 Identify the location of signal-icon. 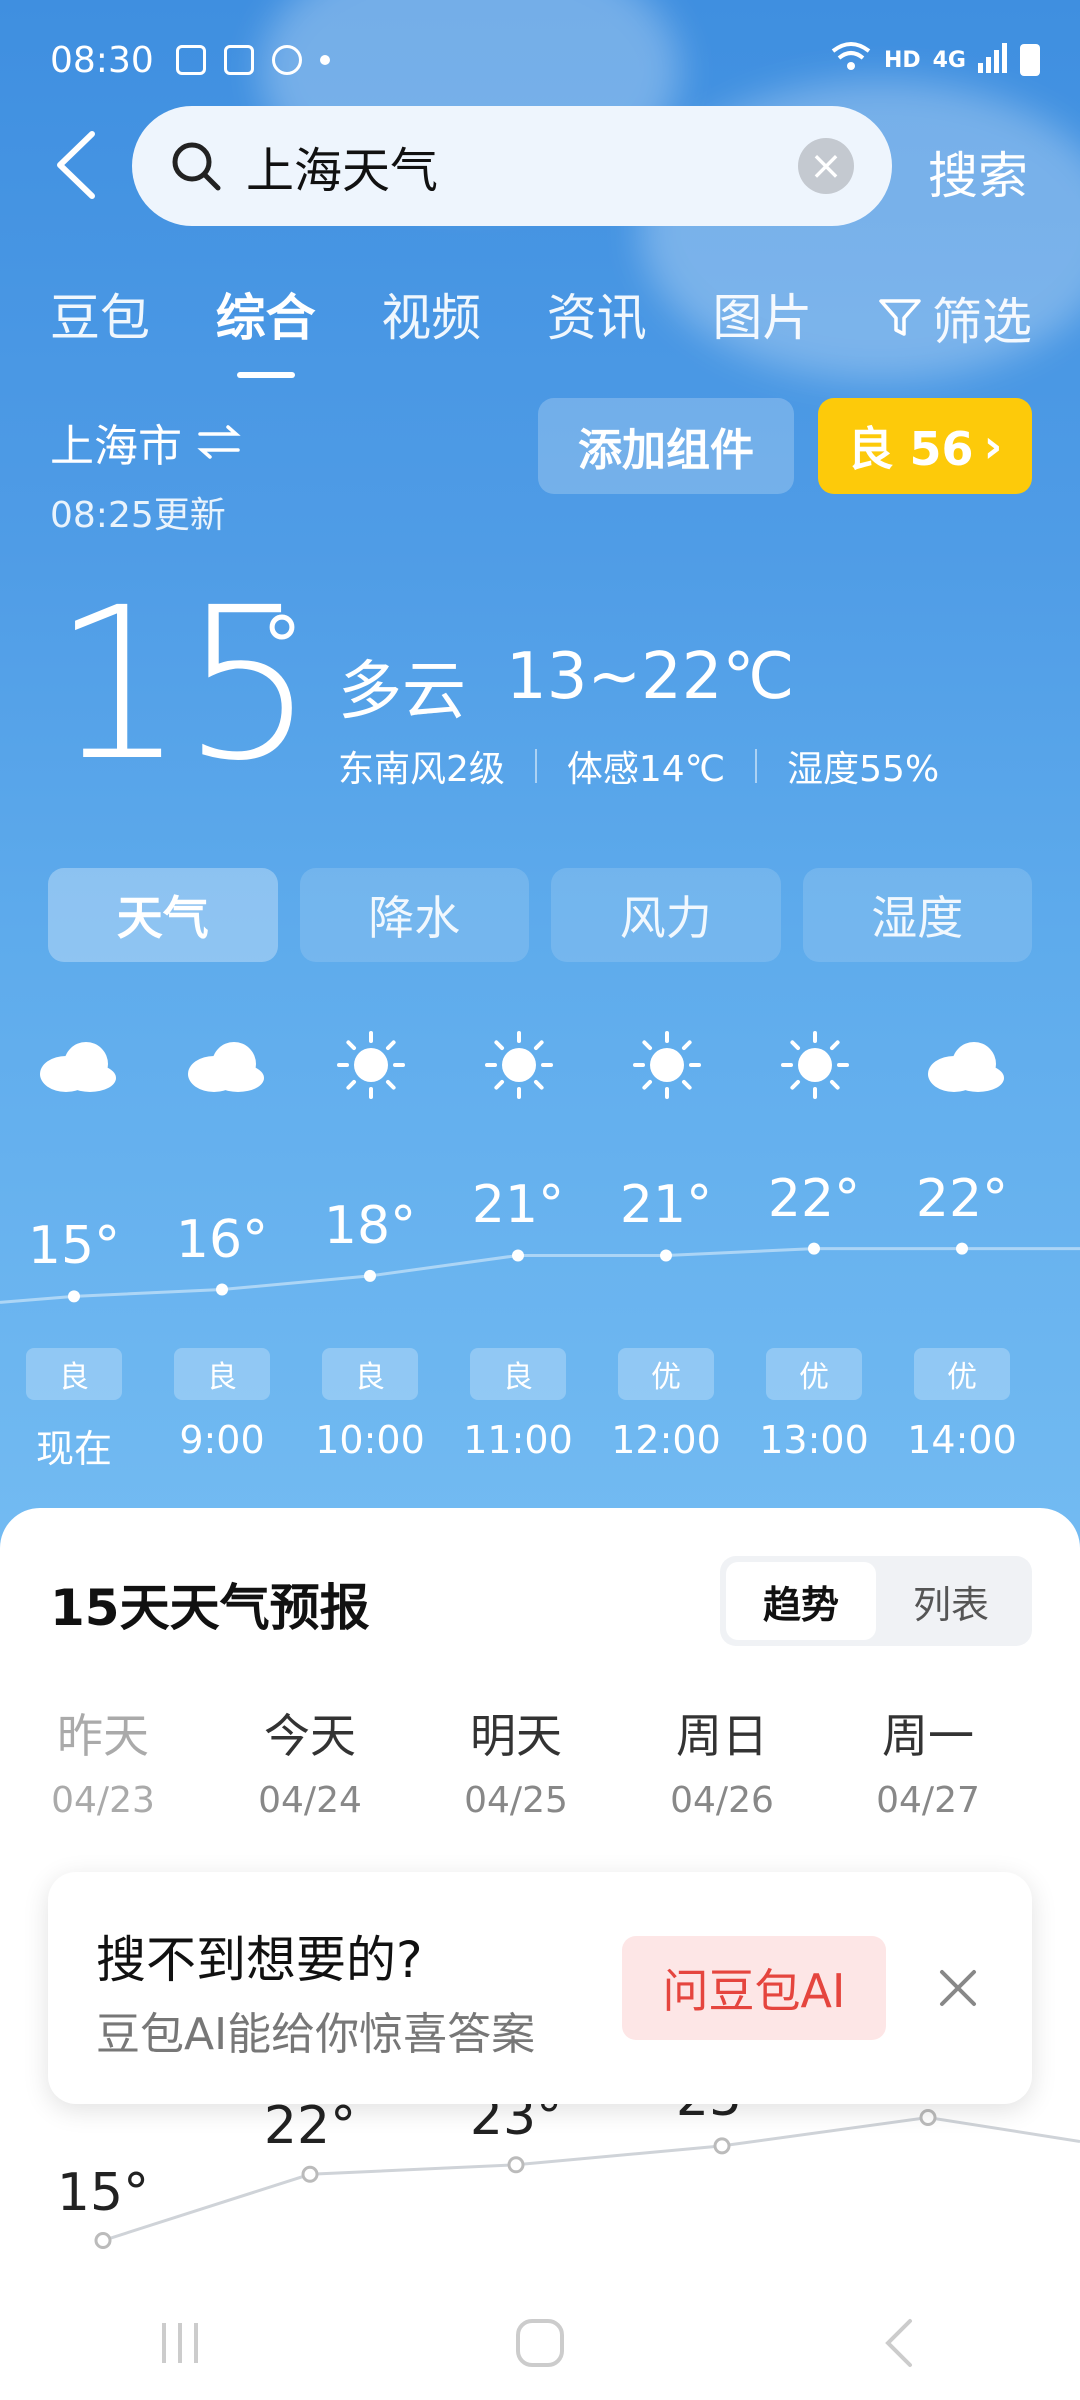
(993, 60).